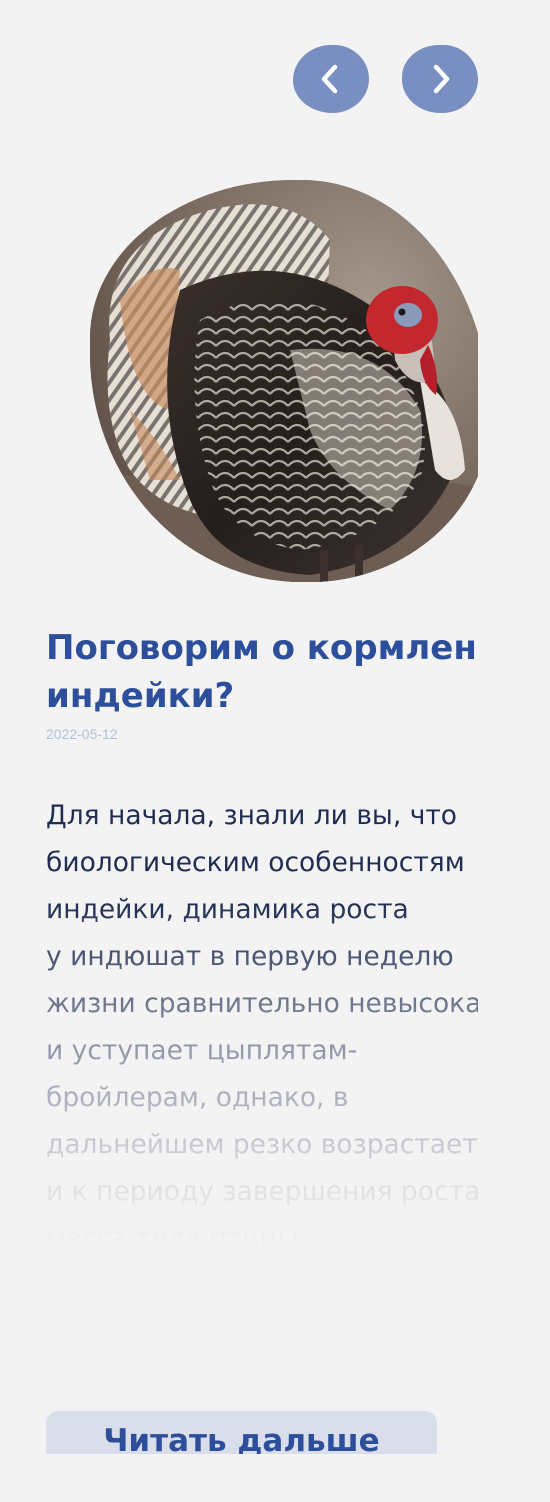 The width and height of the screenshot is (550, 1502). What do you see at coordinates (255, 862) in the screenshot?
I see `excerpt-line: биологическим особенностям` at bounding box center [255, 862].